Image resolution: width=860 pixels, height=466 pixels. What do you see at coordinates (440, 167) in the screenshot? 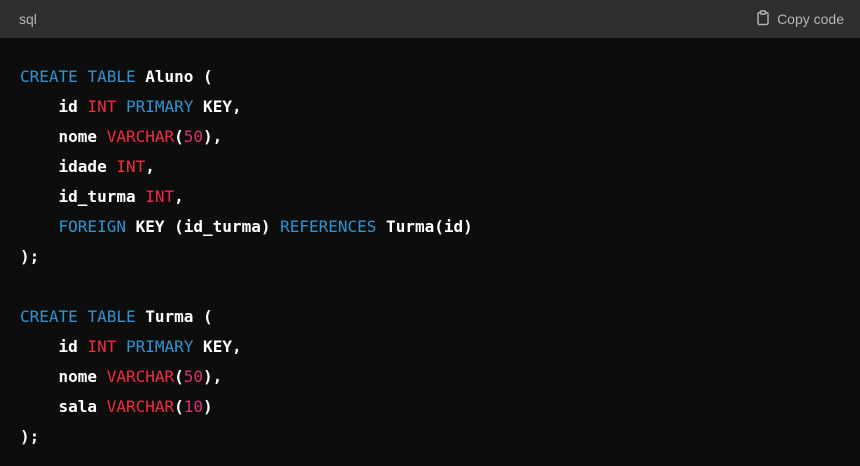
I see `code-line: idade INT,` at bounding box center [440, 167].